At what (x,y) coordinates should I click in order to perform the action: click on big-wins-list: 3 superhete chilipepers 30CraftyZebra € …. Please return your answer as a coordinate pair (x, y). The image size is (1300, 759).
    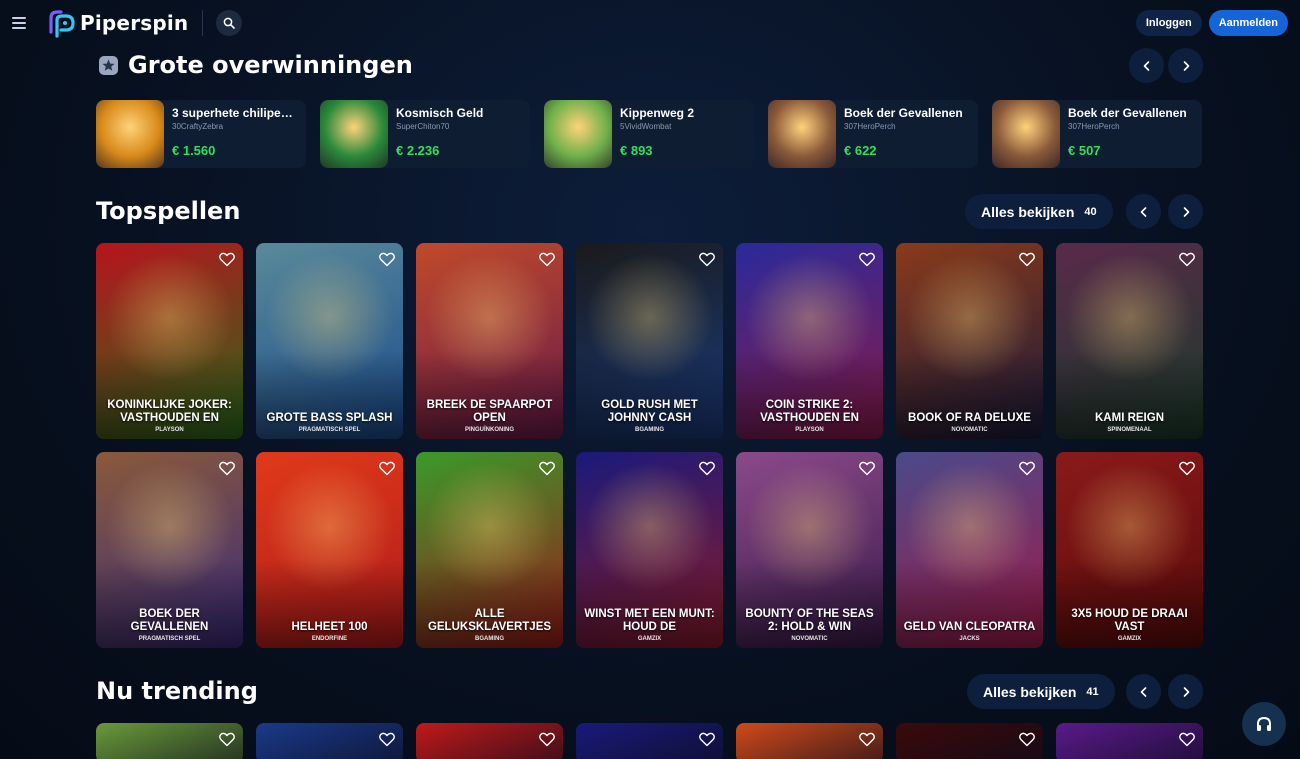
    Looking at the image, I should click on (649, 134).